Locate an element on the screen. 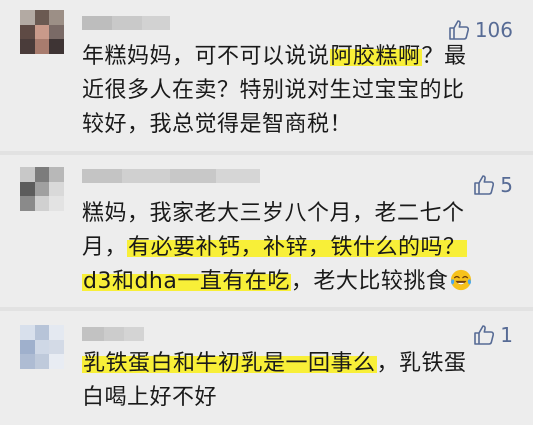  highlighted-text: d3和dha一直有在吃 is located at coordinates (186, 281).